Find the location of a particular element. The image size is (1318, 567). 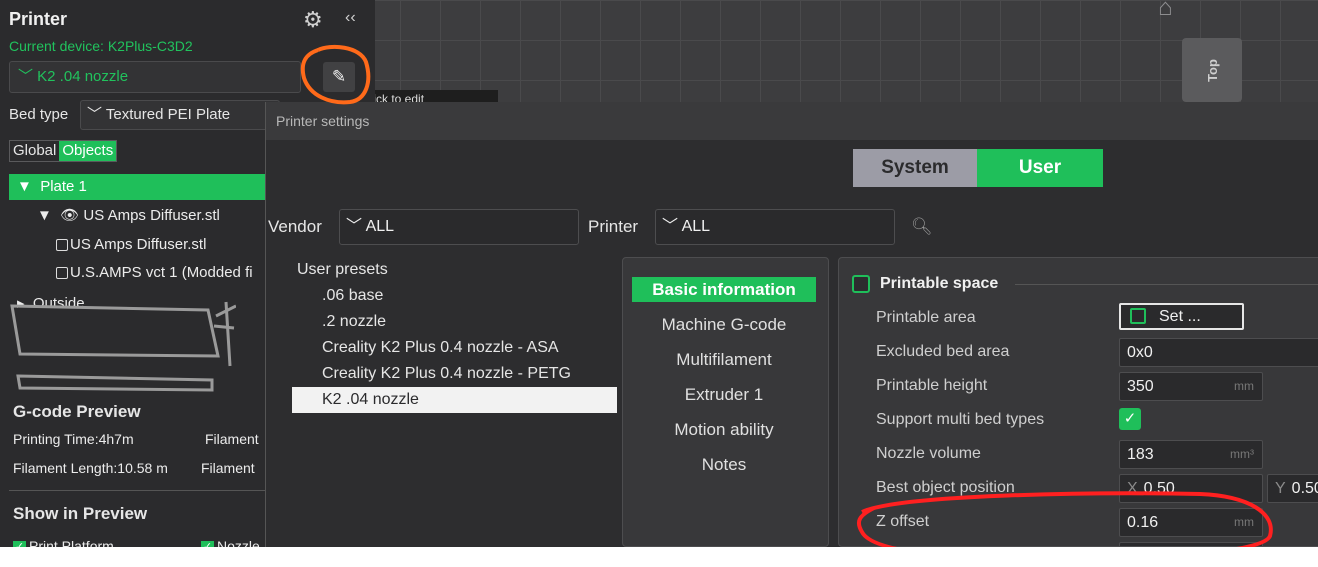

unit-label: mm³ is located at coordinates (1242, 454).